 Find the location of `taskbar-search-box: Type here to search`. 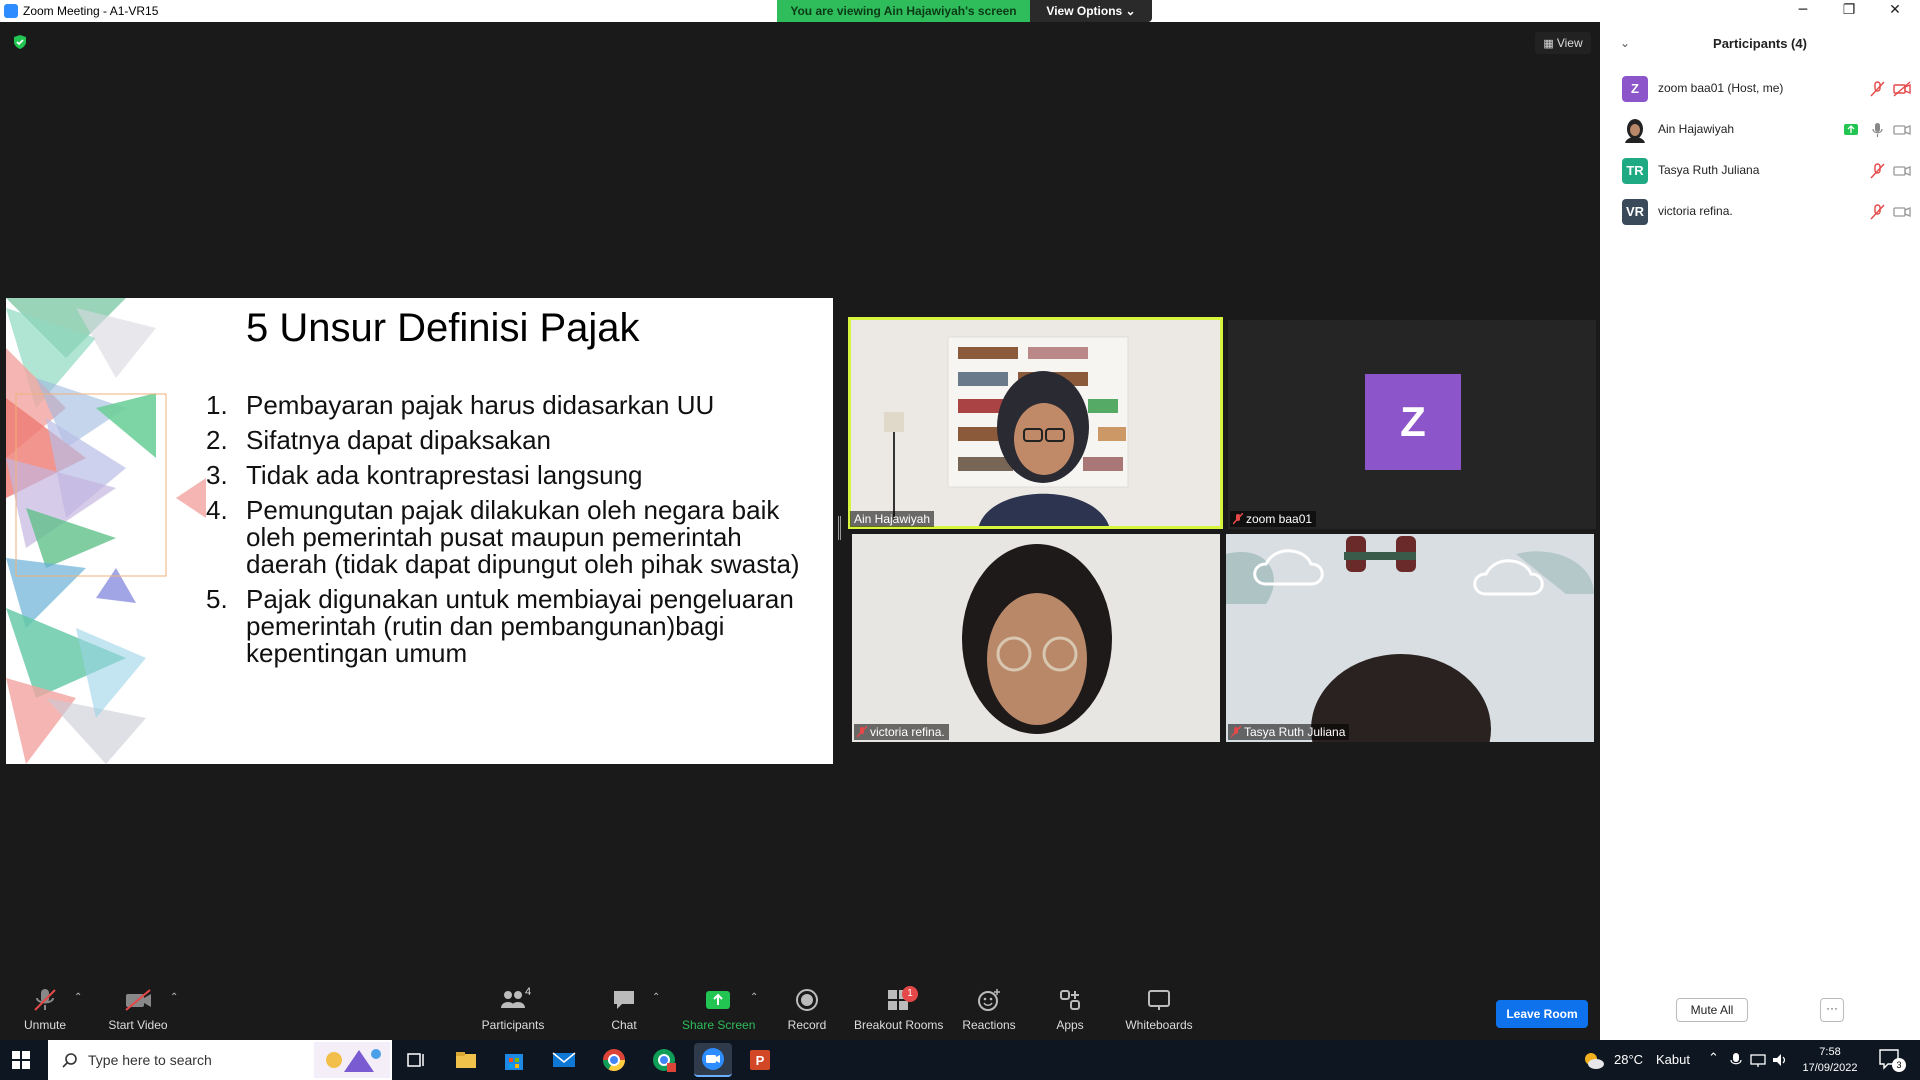

taskbar-search-box: Type here to search is located at coordinates (220, 1060).